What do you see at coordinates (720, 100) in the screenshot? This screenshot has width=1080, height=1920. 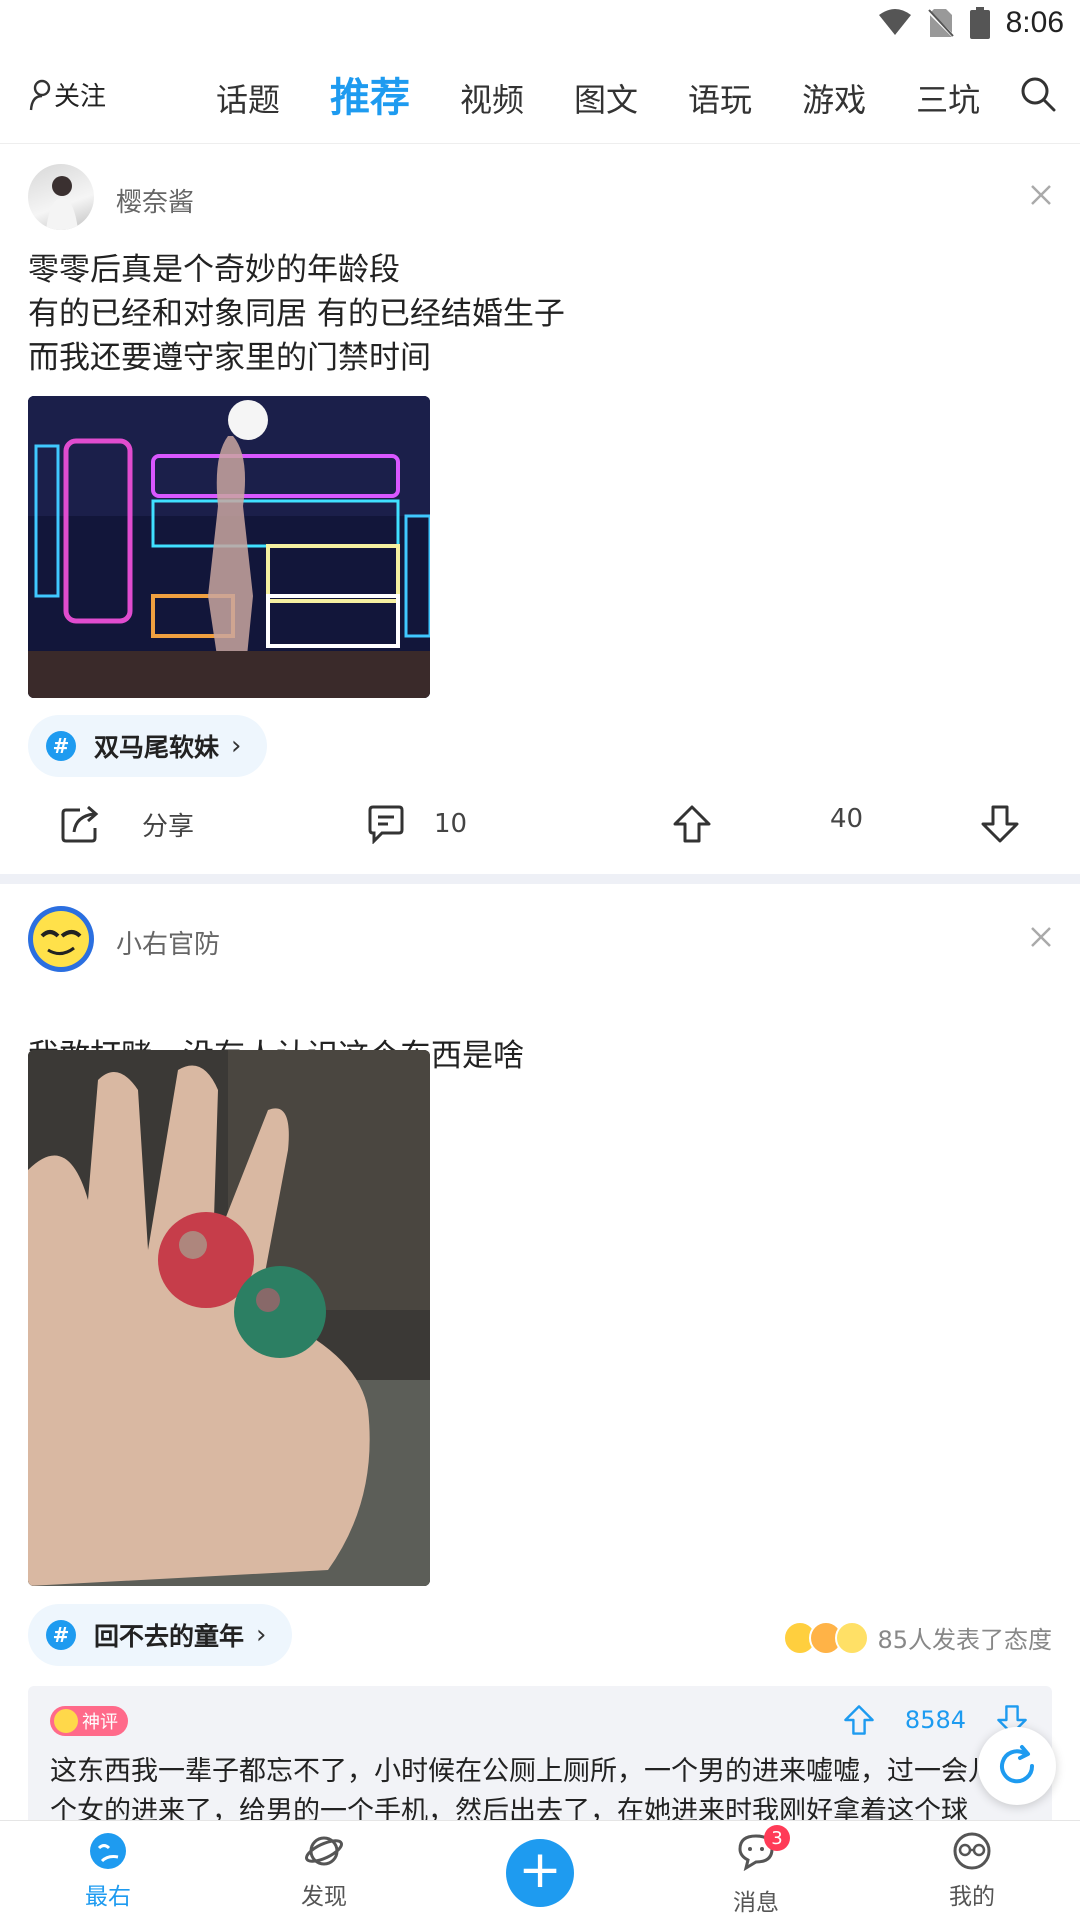 I see `tab-voice-play: 语玩` at bounding box center [720, 100].